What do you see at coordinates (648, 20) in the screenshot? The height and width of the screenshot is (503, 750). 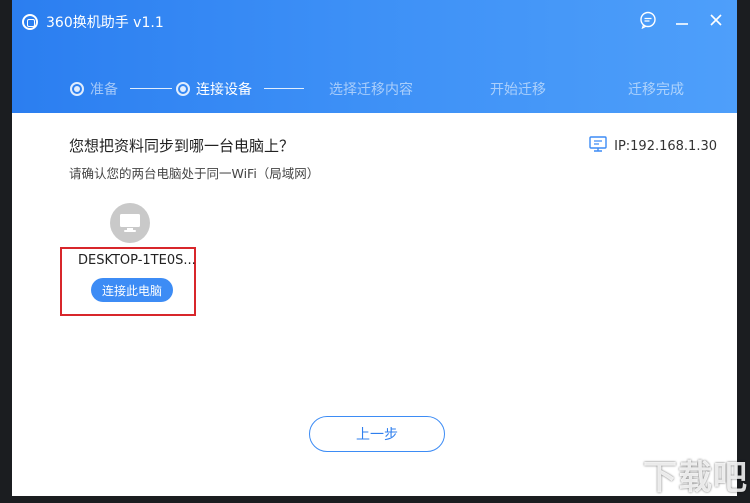 I see `chat-icon` at bounding box center [648, 20].